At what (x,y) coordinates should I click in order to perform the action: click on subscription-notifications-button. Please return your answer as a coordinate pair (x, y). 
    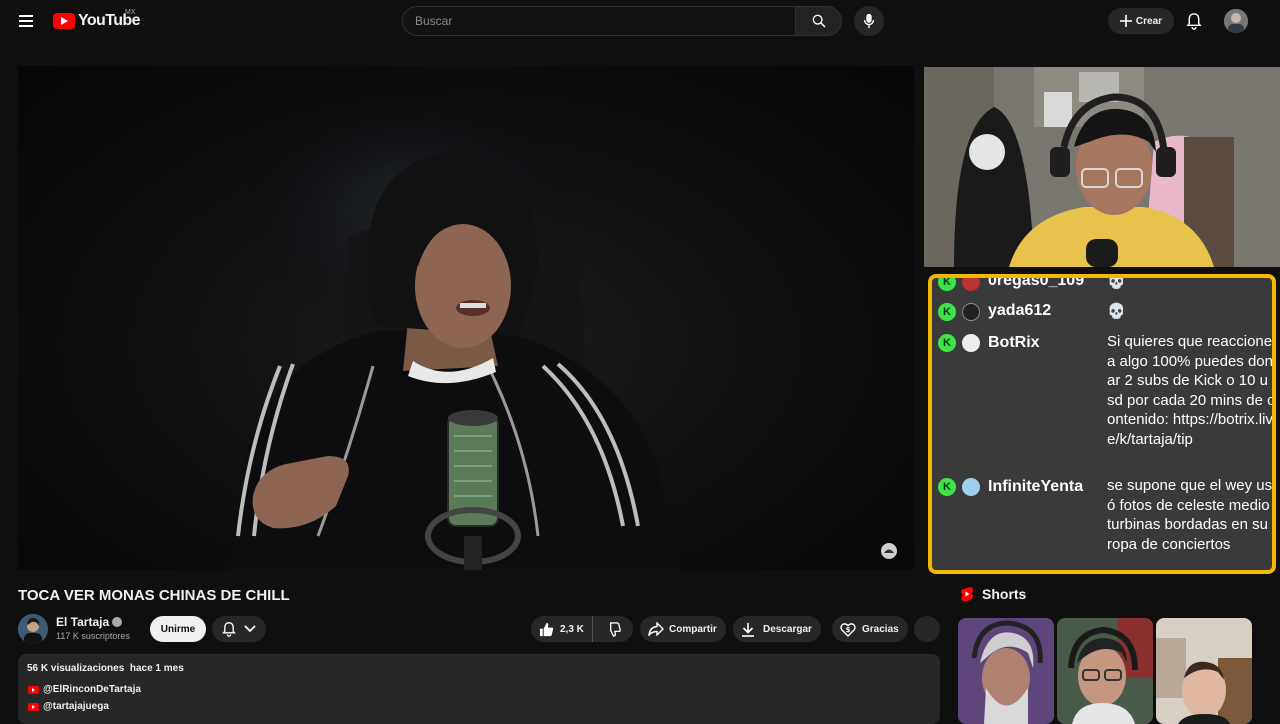
    Looking at the image, I should click on (239, 629).